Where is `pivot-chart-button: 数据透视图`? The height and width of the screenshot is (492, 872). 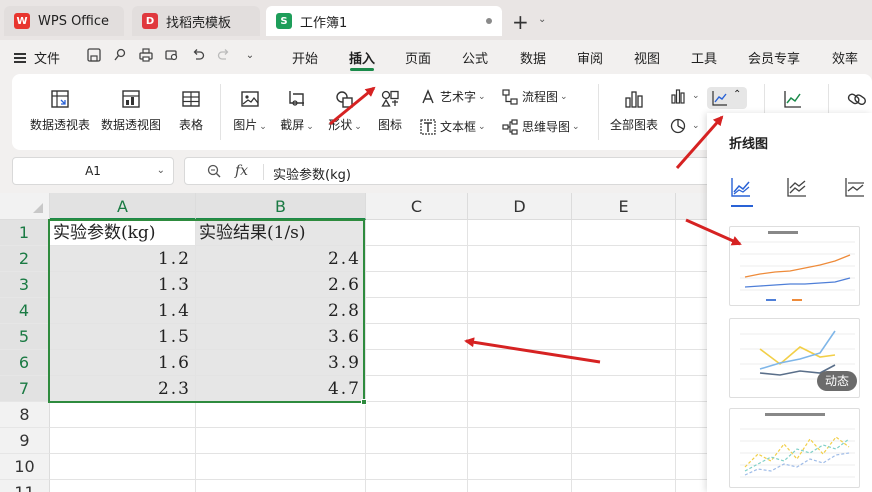 pivot-chart-button: 数据透视图 is located at coordinates (131, 110).